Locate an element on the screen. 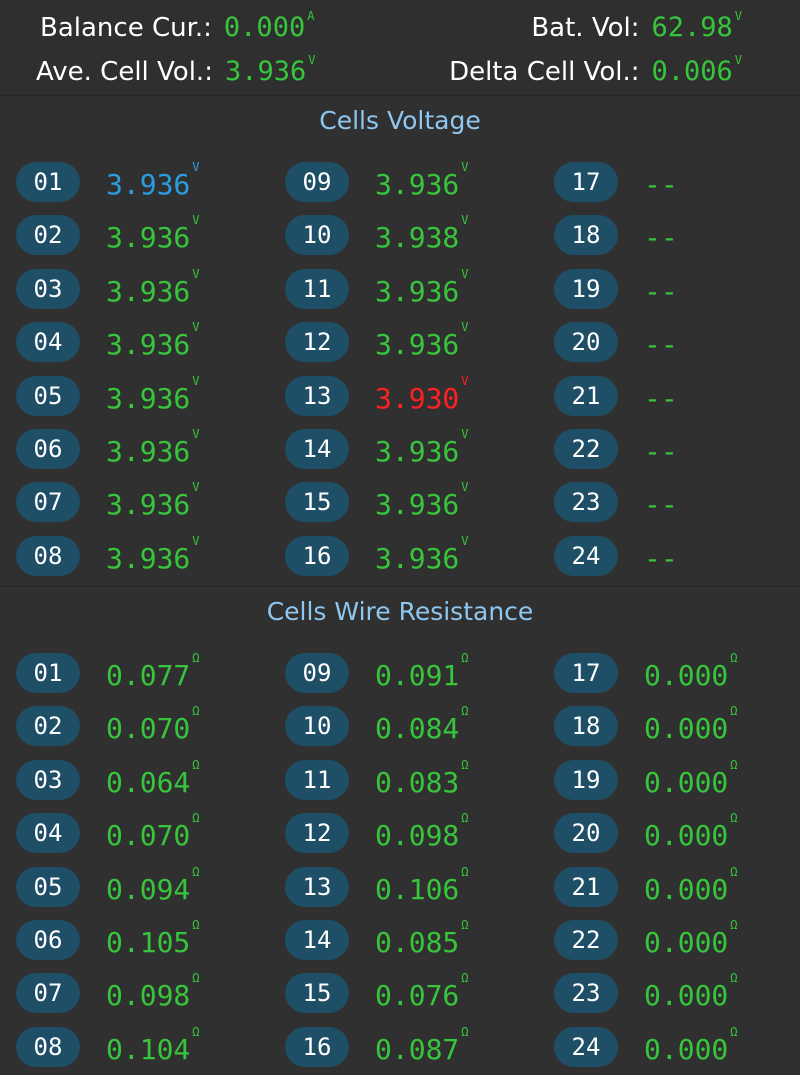  resistance-cell-number-badge: 21 is located at coordinates (586, 887).